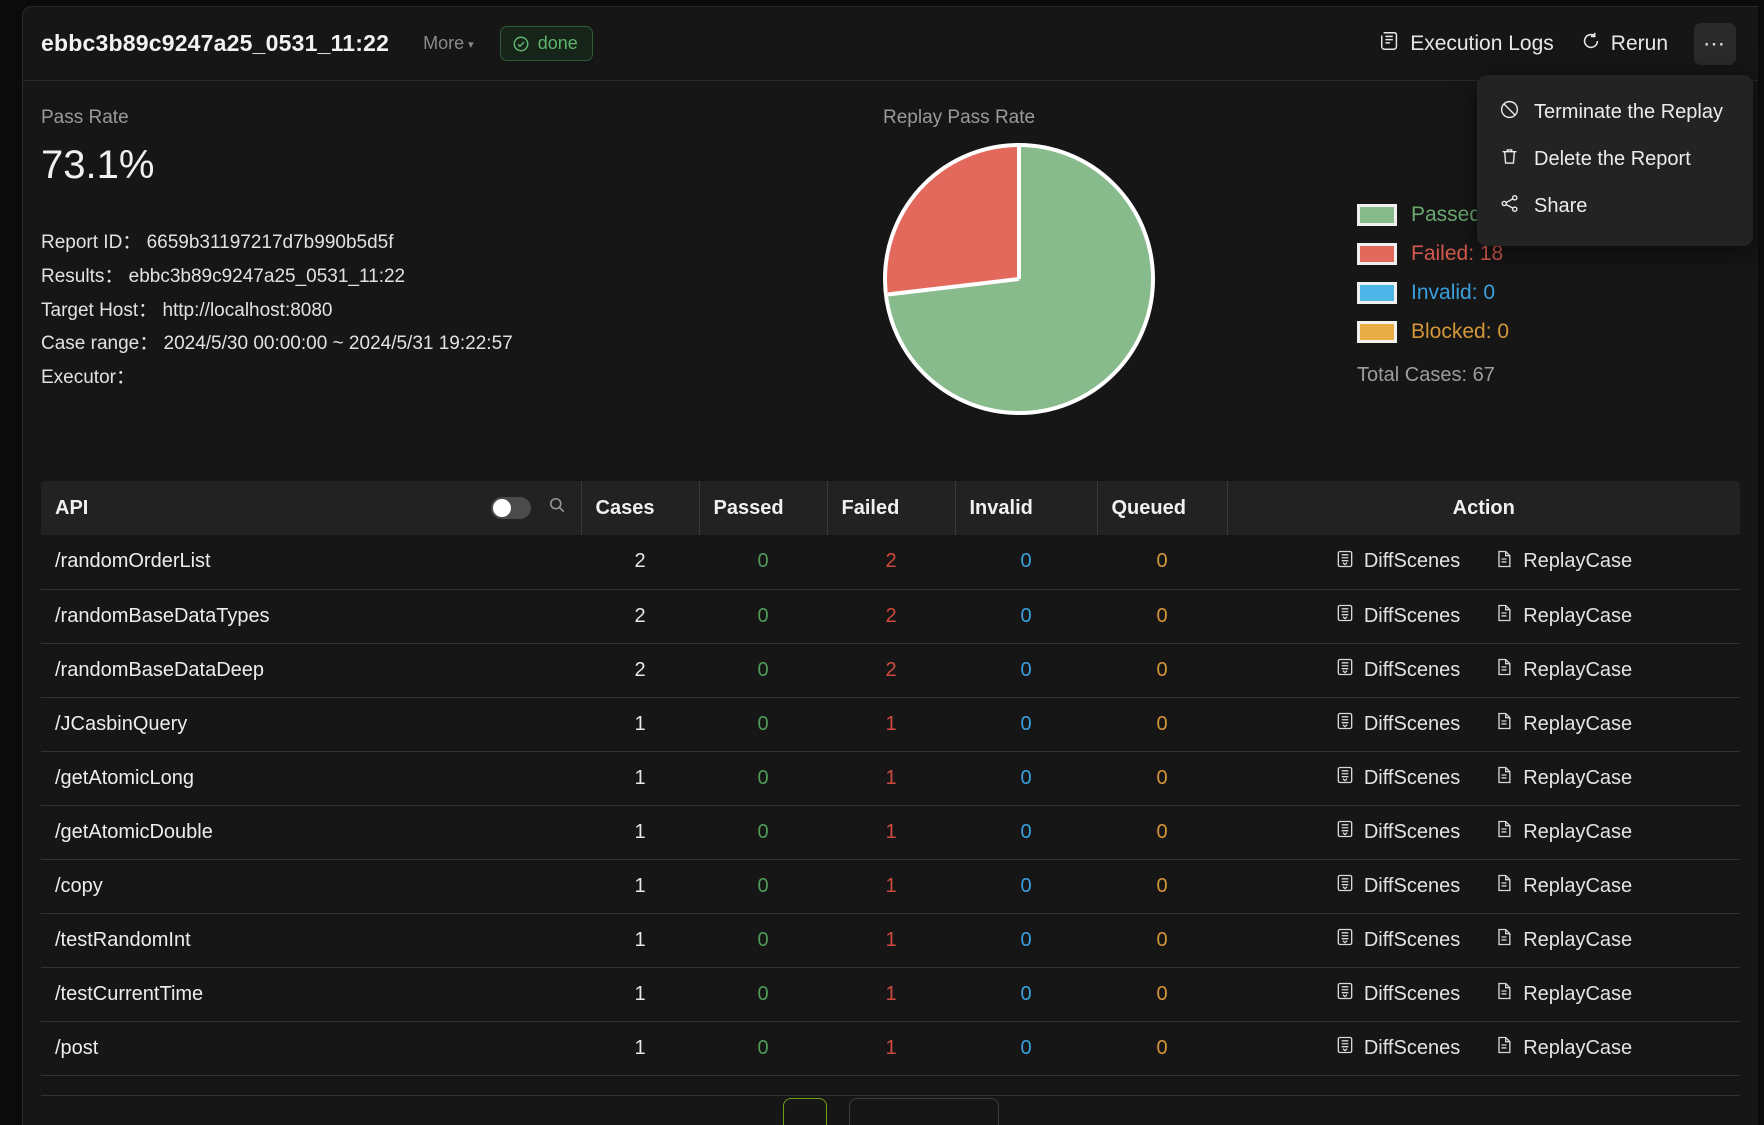  Describe the element at coordinates (1026, 508) in the screenshot. I see `column-header-invalid: Invalid` at that location.